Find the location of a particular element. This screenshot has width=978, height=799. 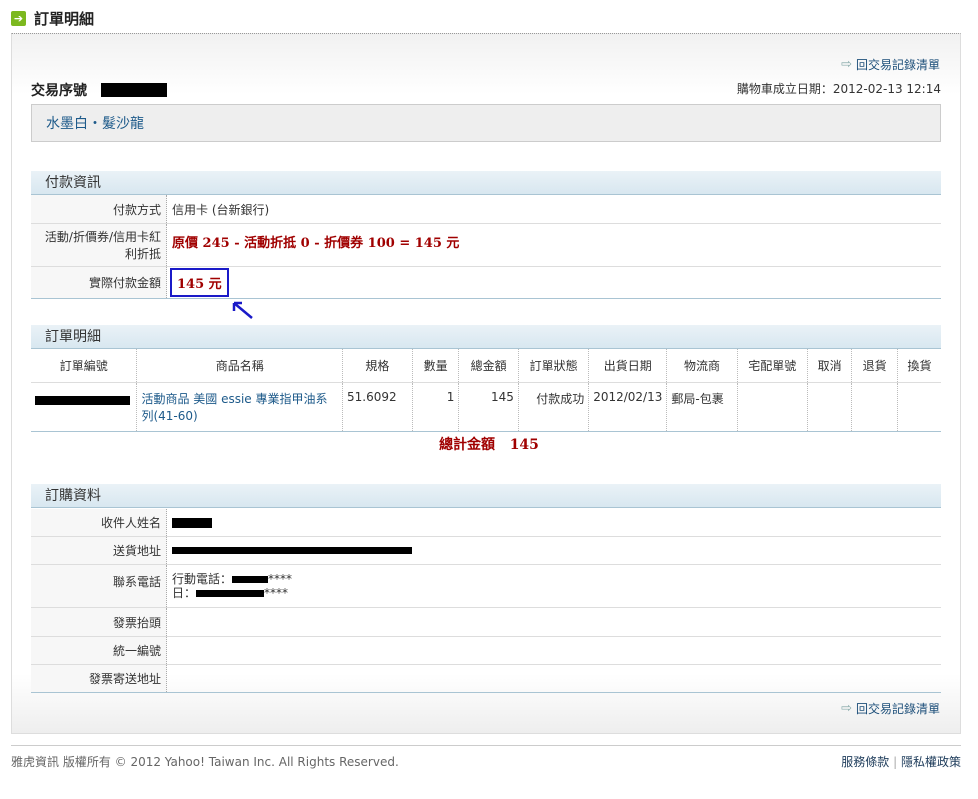

payment-method-value: 信用卡 (台新銀行) is located at coordinates (221, 209).